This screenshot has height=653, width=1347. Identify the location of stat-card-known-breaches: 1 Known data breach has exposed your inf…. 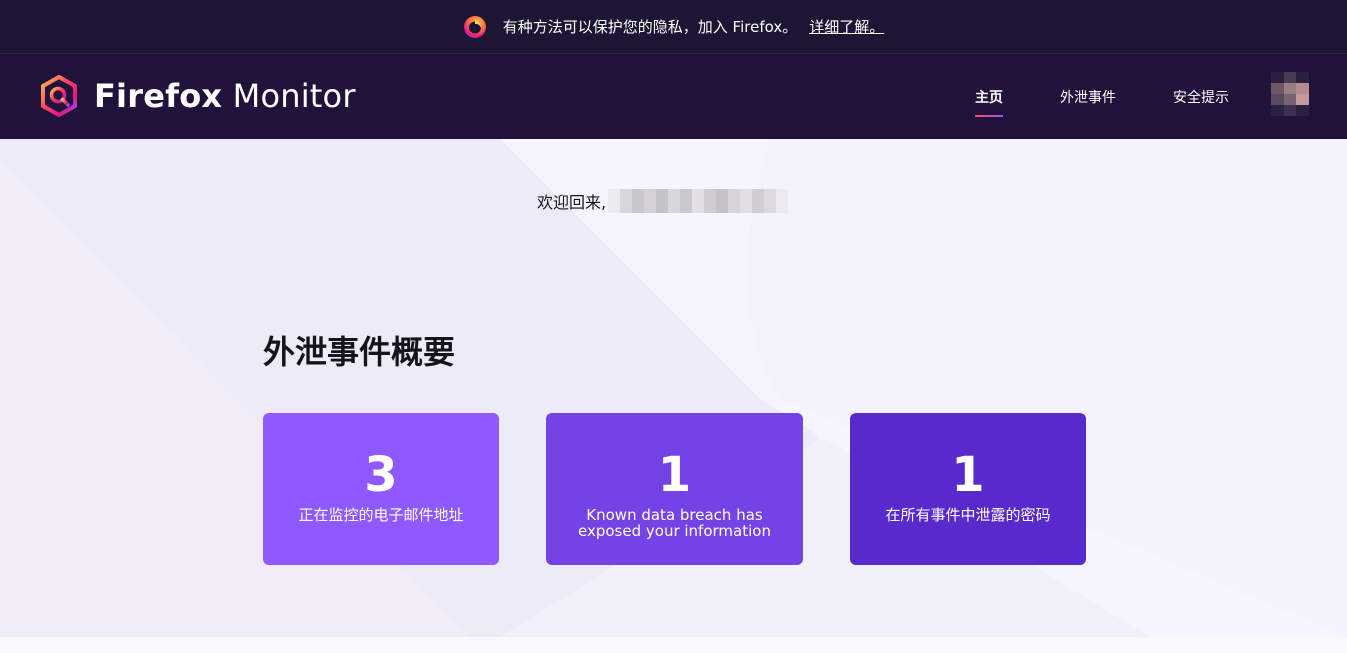
(674, 489).